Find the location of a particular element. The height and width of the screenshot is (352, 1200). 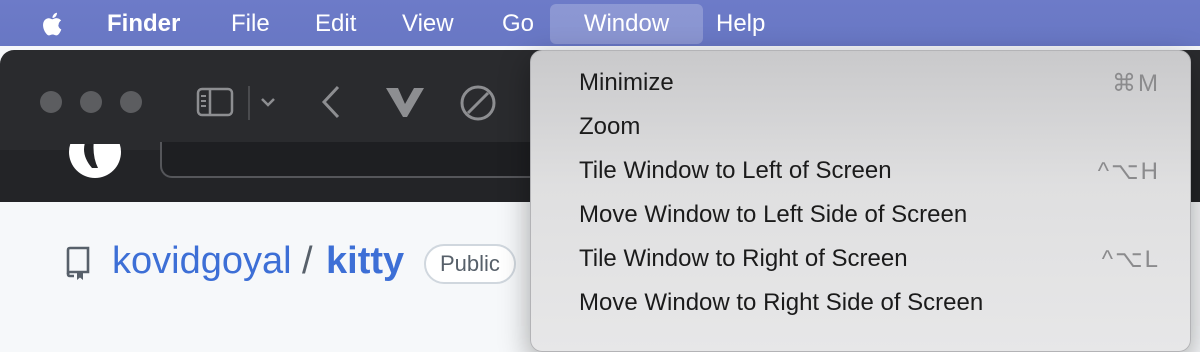

apple-logo-icon is located at coordinates (53, 24).